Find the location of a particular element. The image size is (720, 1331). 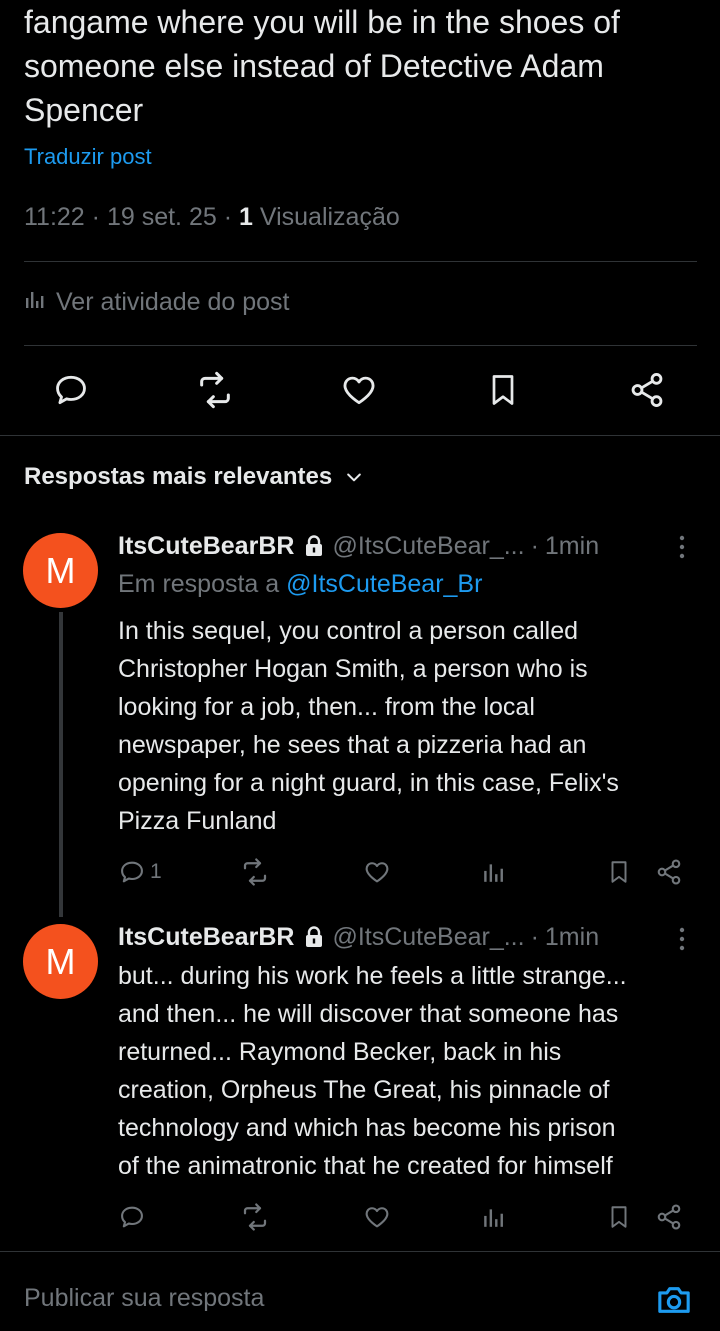

reply-button: 1 is located at coordinates (140, 872).